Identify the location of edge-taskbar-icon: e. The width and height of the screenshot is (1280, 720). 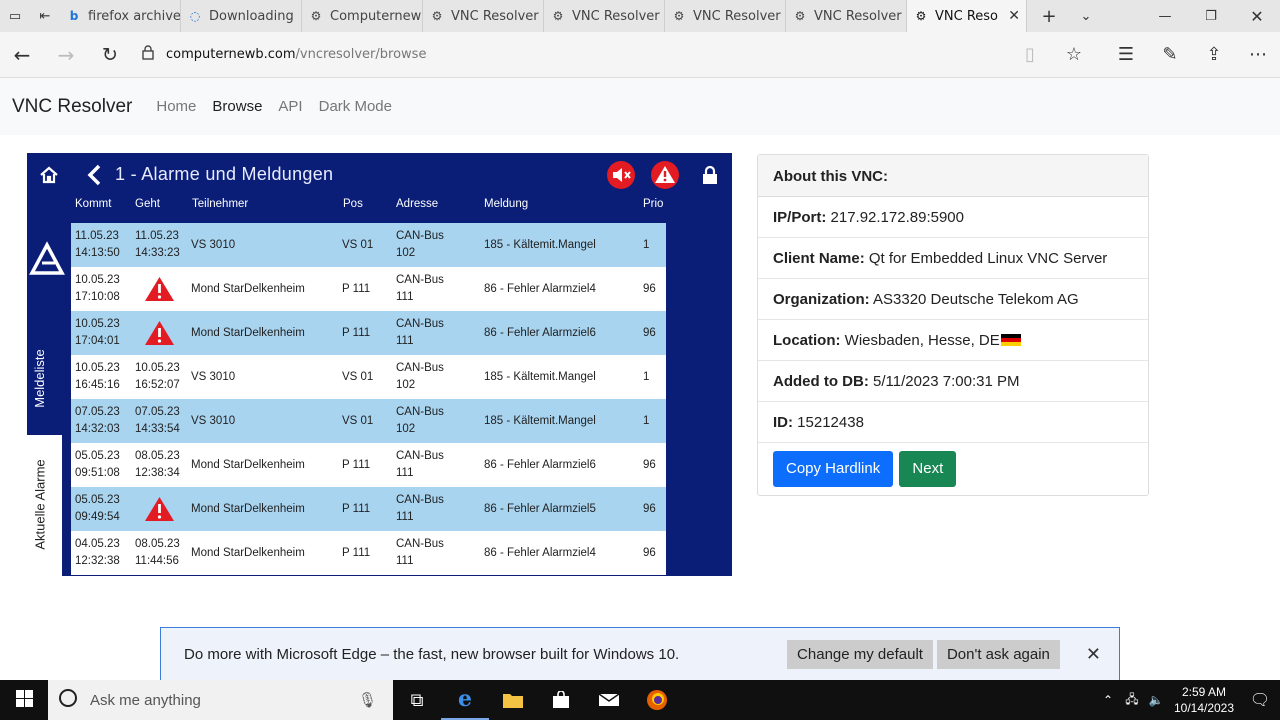
(465, 700).